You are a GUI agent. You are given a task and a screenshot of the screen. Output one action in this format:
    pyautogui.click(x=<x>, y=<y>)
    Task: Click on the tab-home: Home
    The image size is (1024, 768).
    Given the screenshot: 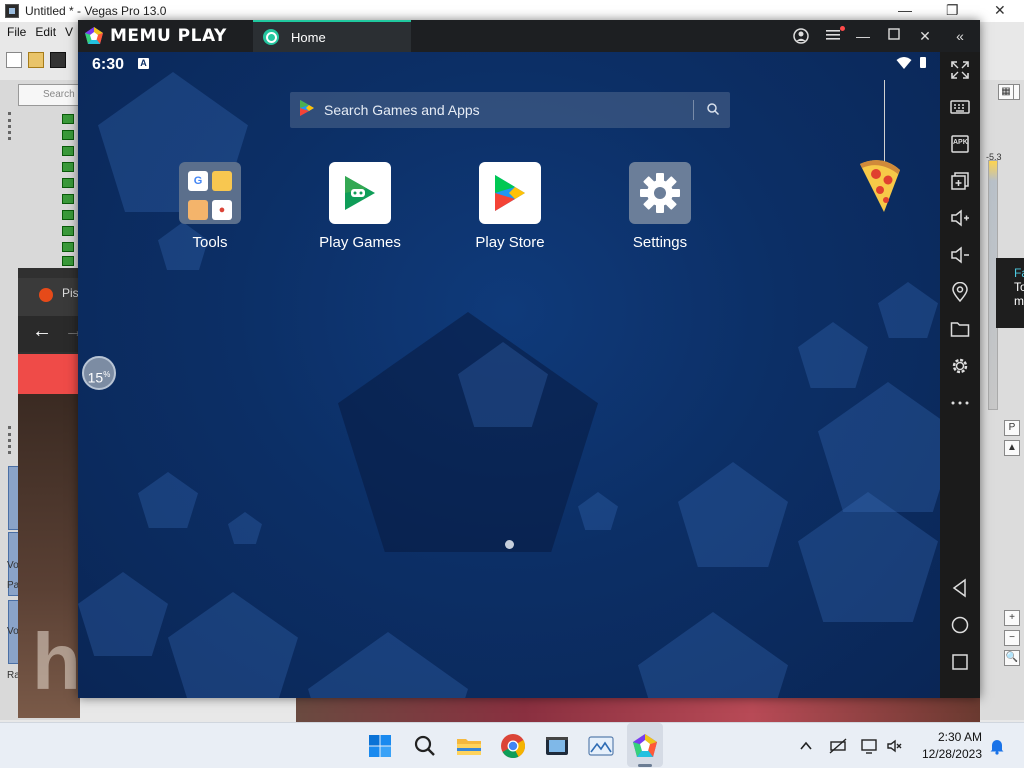 What is the action you would take?
    pyautogui.click(x=332, y=36)
    